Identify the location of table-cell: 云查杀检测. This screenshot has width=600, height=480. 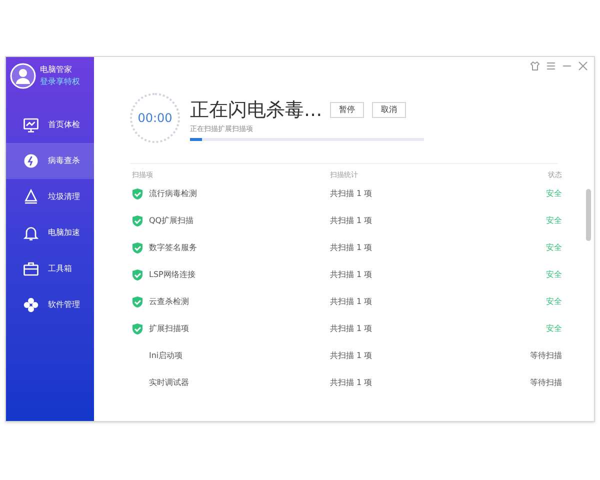
(169, 302).